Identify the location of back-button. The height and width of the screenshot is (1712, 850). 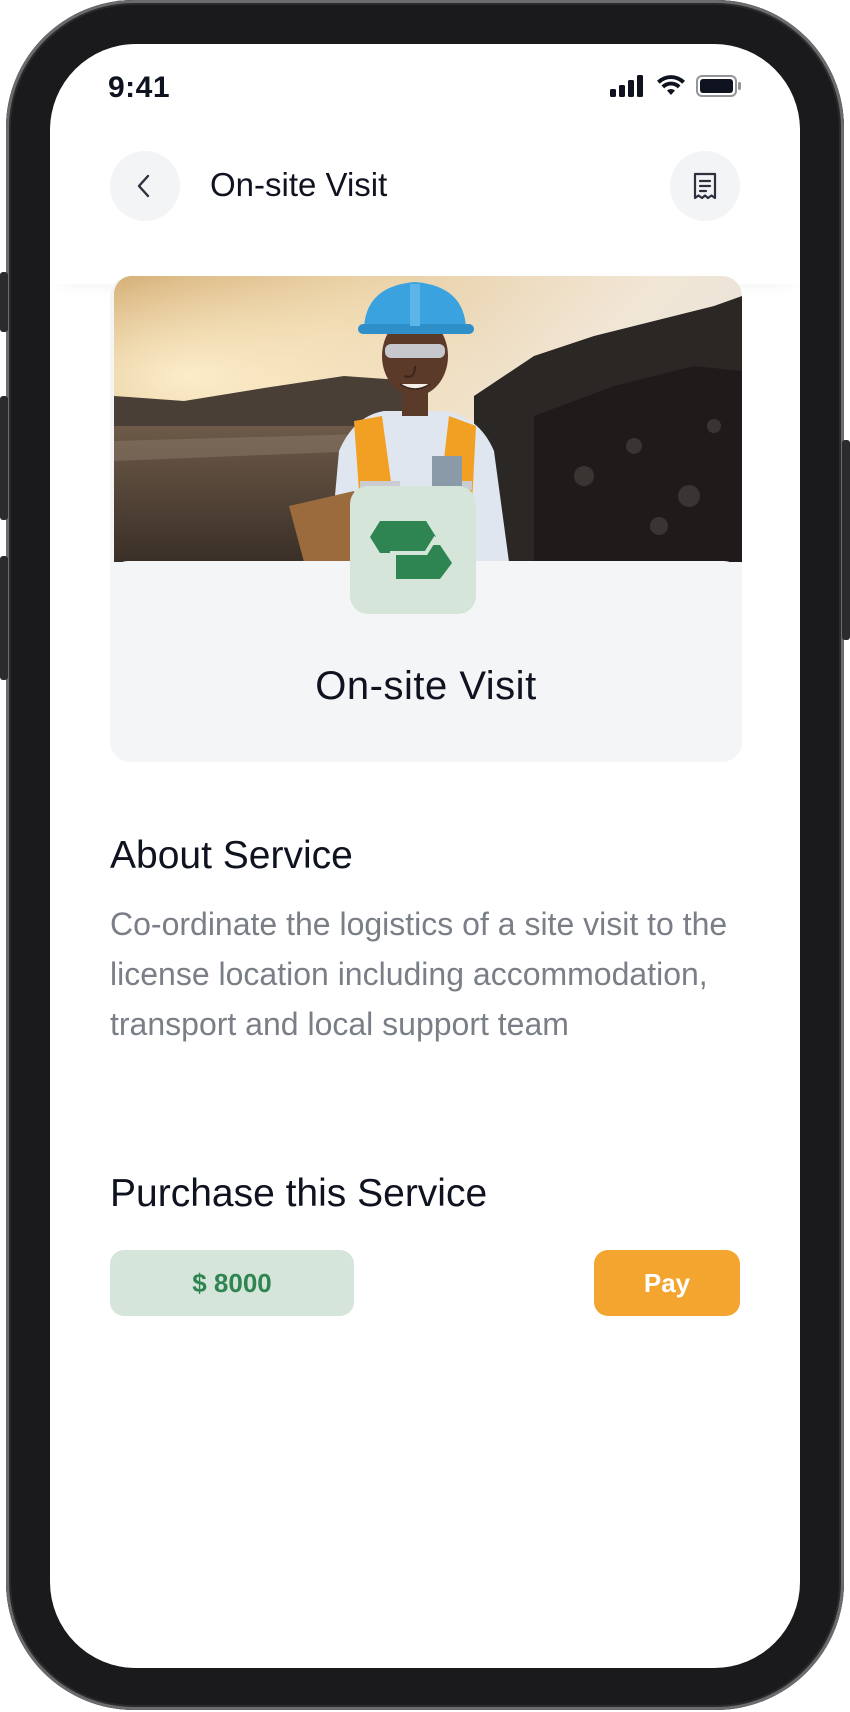
(145, 186).